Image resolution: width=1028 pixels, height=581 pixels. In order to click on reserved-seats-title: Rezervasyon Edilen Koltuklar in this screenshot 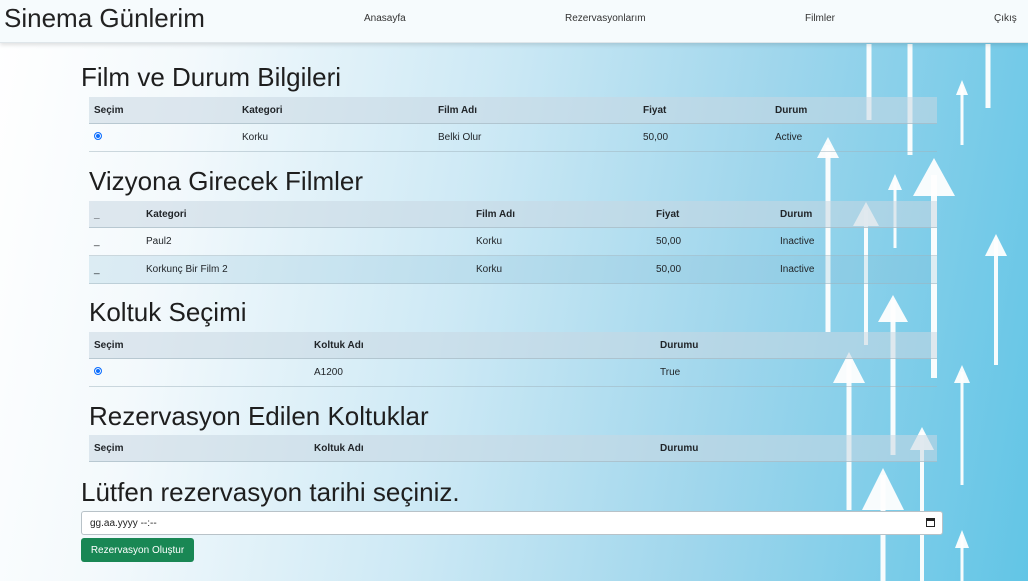, I will do `click(259, 416)`.